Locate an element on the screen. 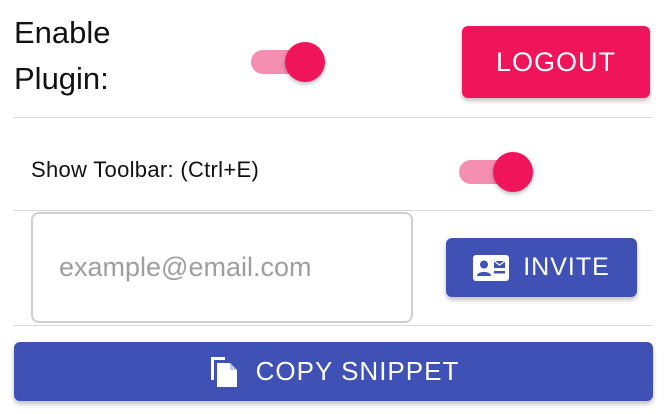 The height and width of the screenshot is (414, 667). copy-snippet-button-label: COPY SNIPPET is located at coordinates (357, 371).